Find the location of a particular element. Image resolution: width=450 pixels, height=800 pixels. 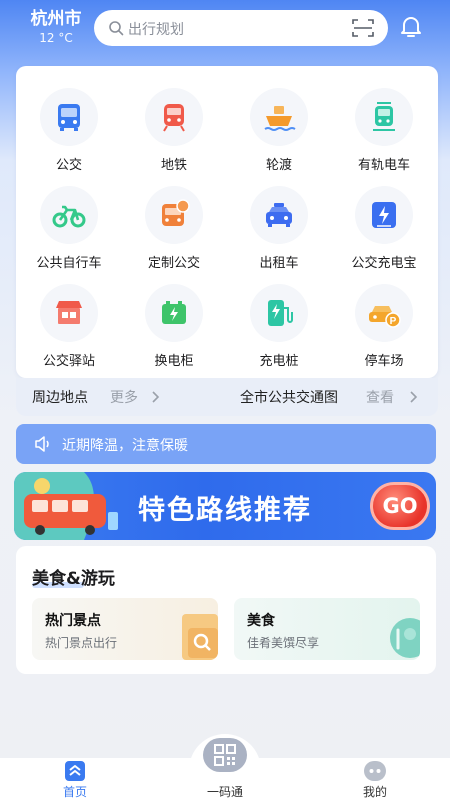

grid-item-bus: 公交 is located at coordinates (69, 126).